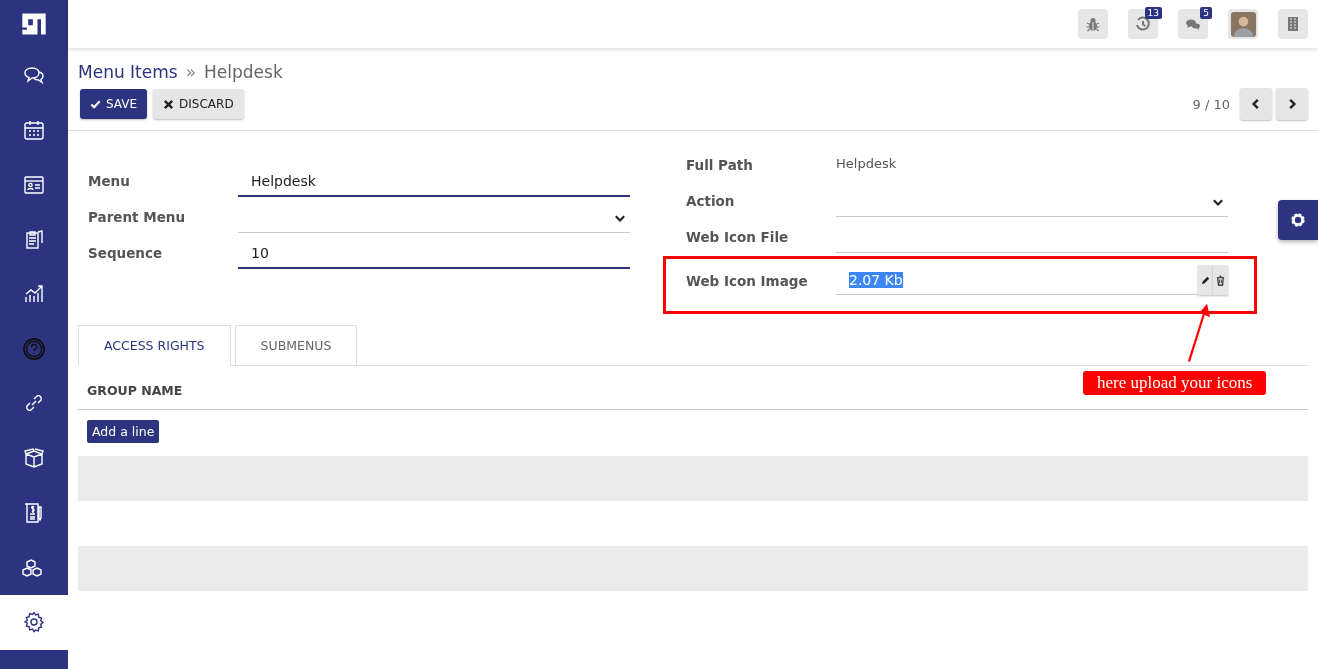  Describe the element at coordinates (169, 104) in the screenshot. I see `close-icon` at that location.